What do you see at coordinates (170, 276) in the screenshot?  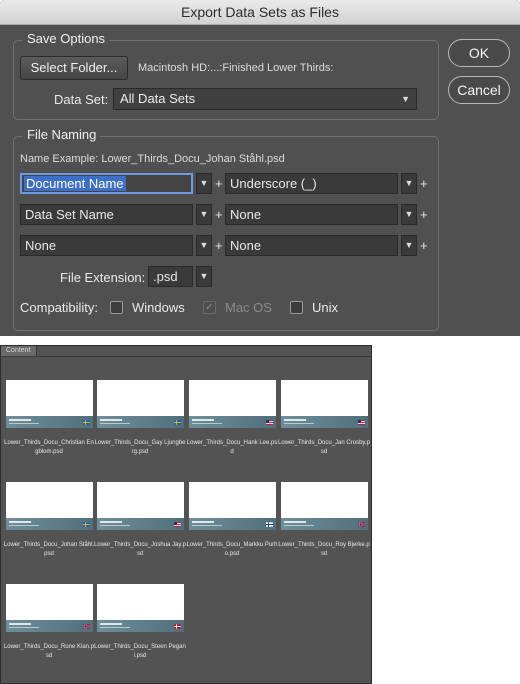 I see `file-extension-field: .psd` at bounding box center [170, 276].